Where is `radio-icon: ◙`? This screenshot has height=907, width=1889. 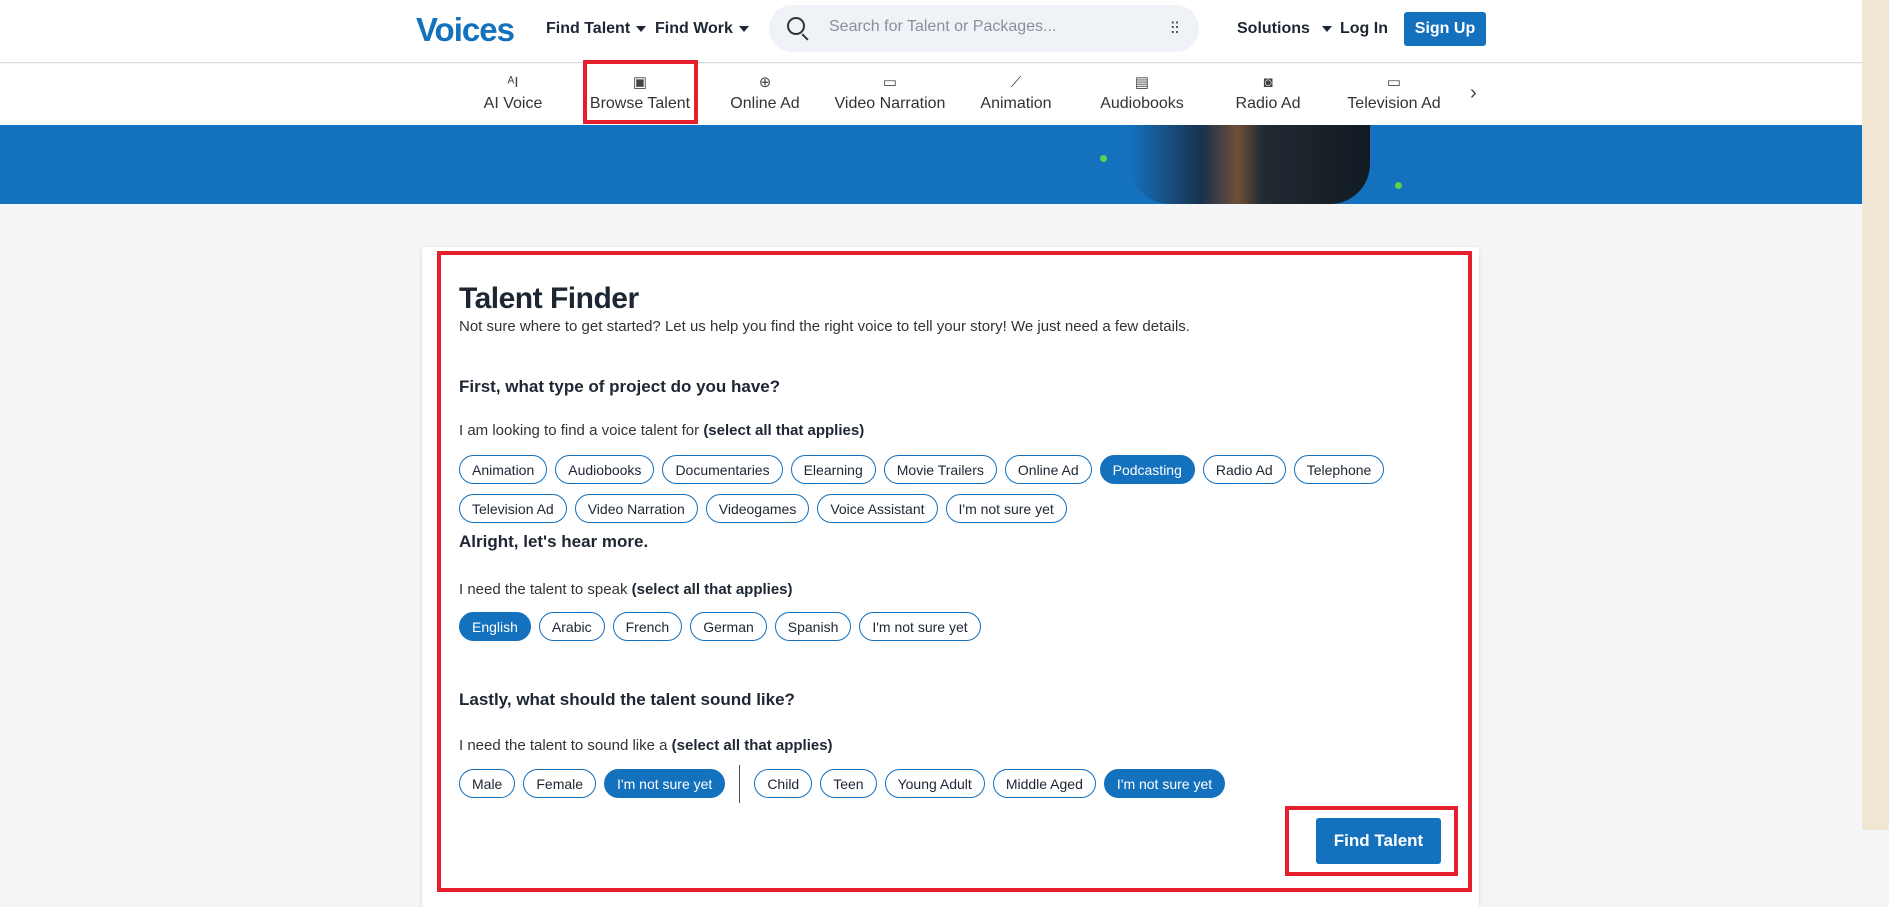
radio-icon: ◙ is located at coordinates (1268, 82).